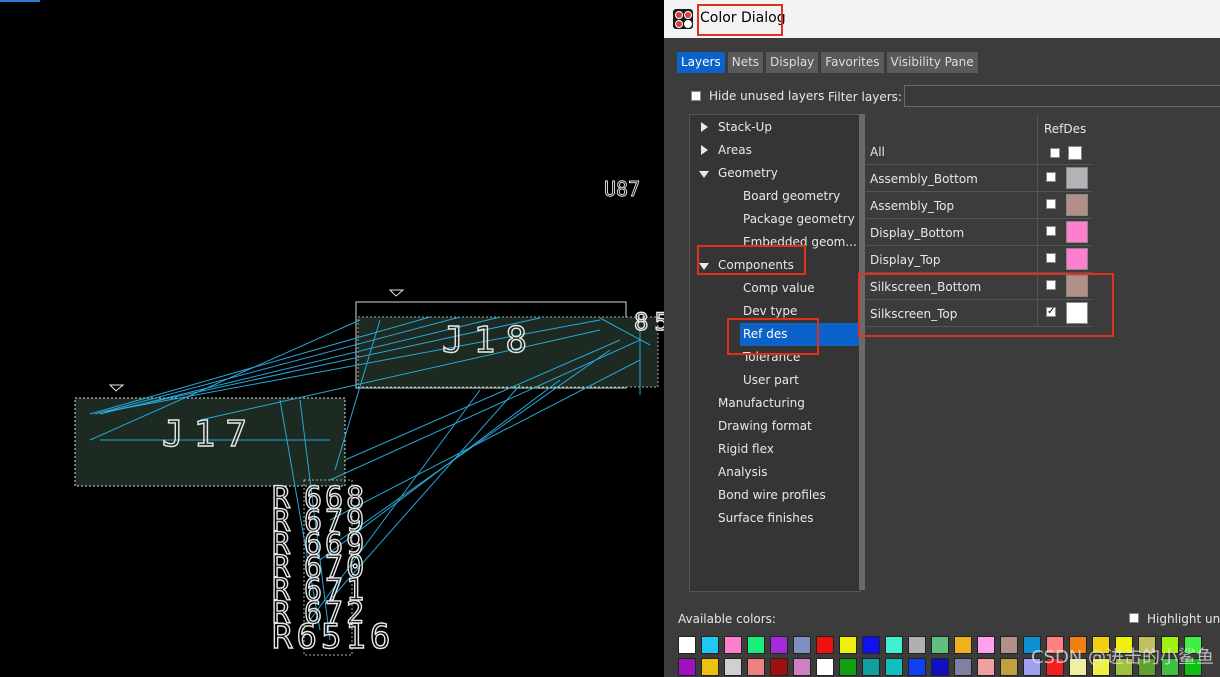 This screenshot has height=677, width=1220. What do you see at coordinates (767, 96) in the screenshot?
I see `hide-unused-label: Hide unused layers` at bounding box center [767, 96].